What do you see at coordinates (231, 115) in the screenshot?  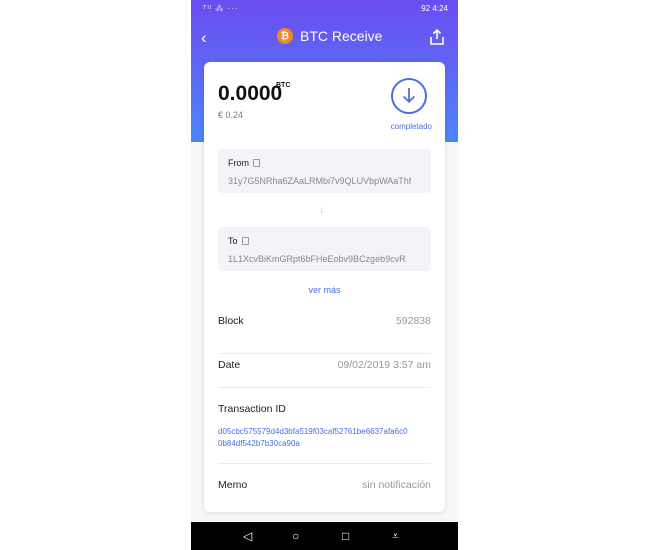 I see `fiat-value: € 0.24` at bounding box center [231, 115].